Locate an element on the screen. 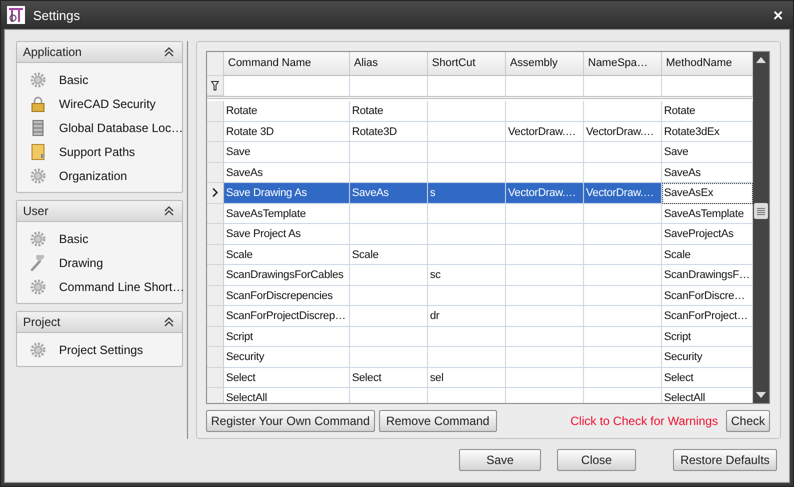  table-cell: Rotate 3D is located at coordinates (287, 132).